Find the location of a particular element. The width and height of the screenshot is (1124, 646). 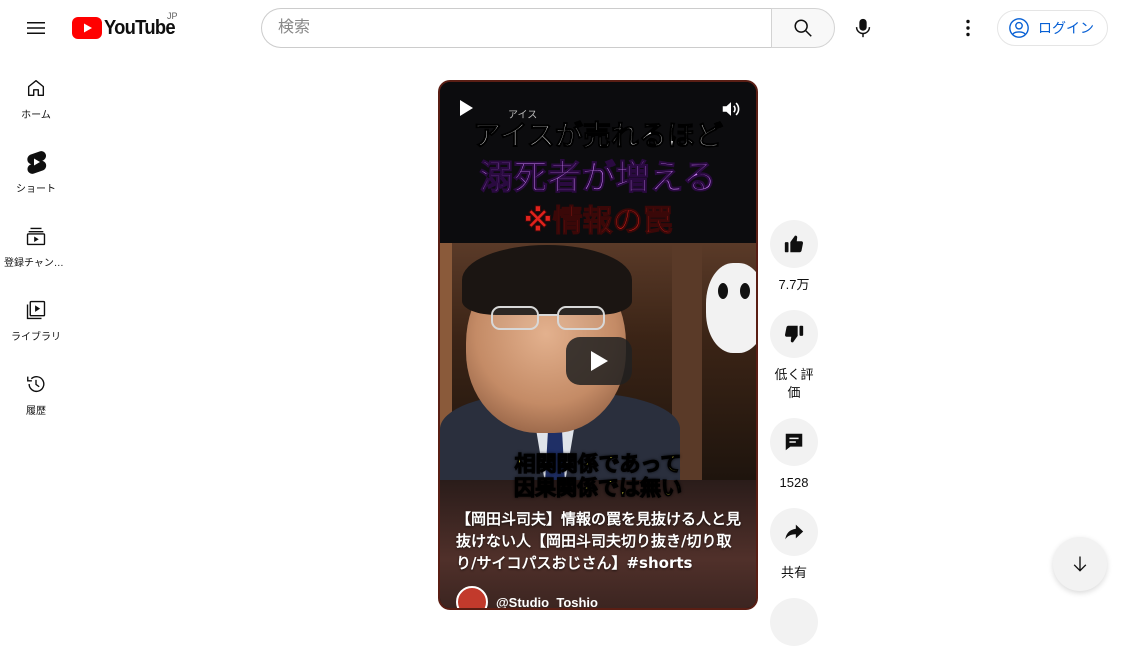

share-action: 共有 is located at coordinates (794, 545).